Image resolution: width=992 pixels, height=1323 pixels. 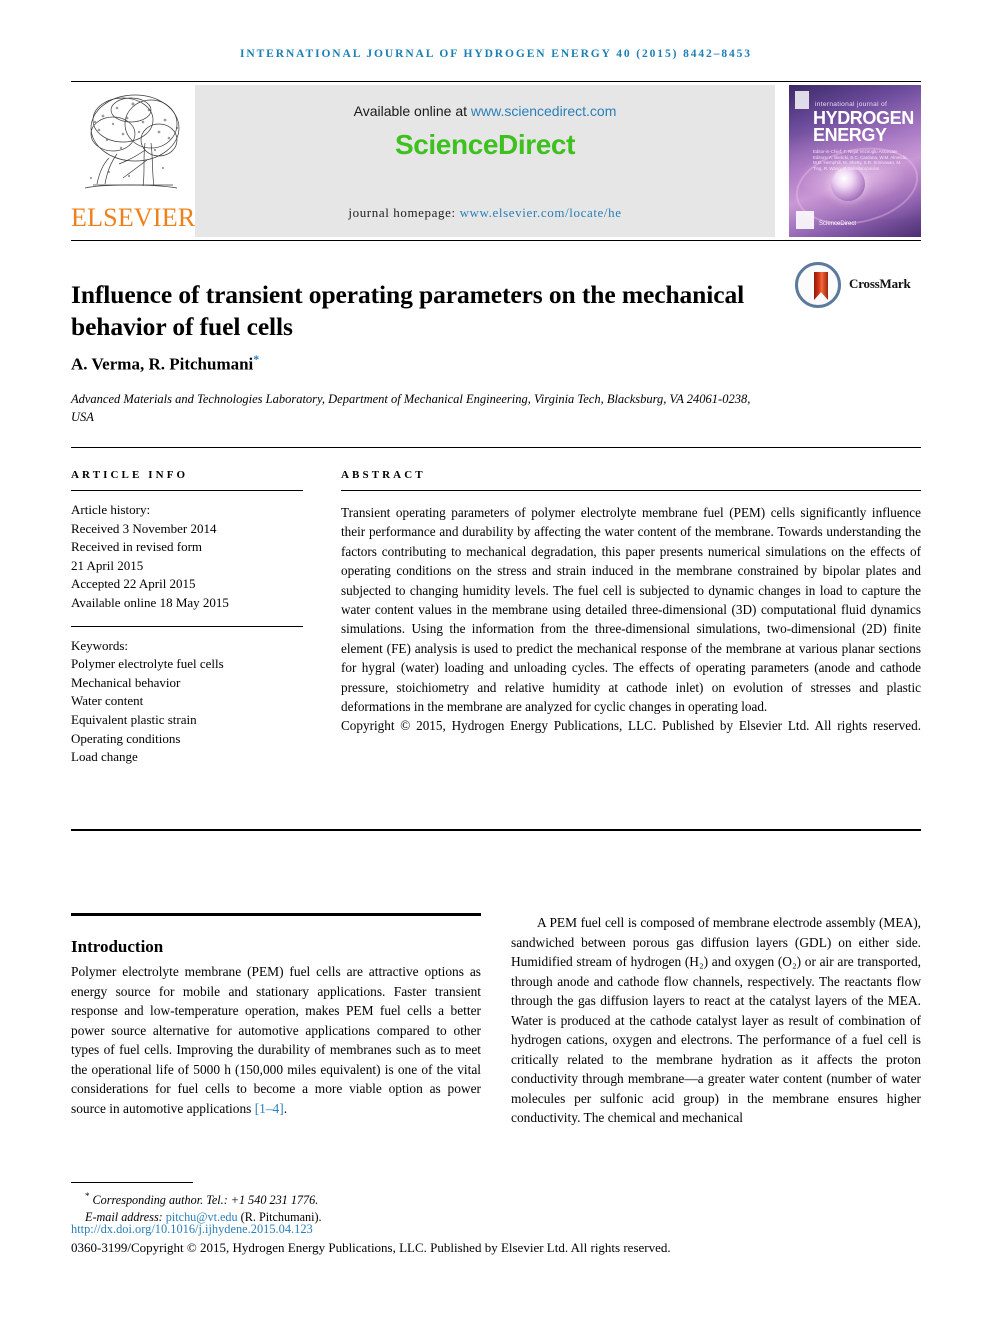 What do you see at coordinates (541, 212) in the screenshot?
I see `journal-homepage-link: www.elsevier.com/locate/he` at bounding box center [541, 212].